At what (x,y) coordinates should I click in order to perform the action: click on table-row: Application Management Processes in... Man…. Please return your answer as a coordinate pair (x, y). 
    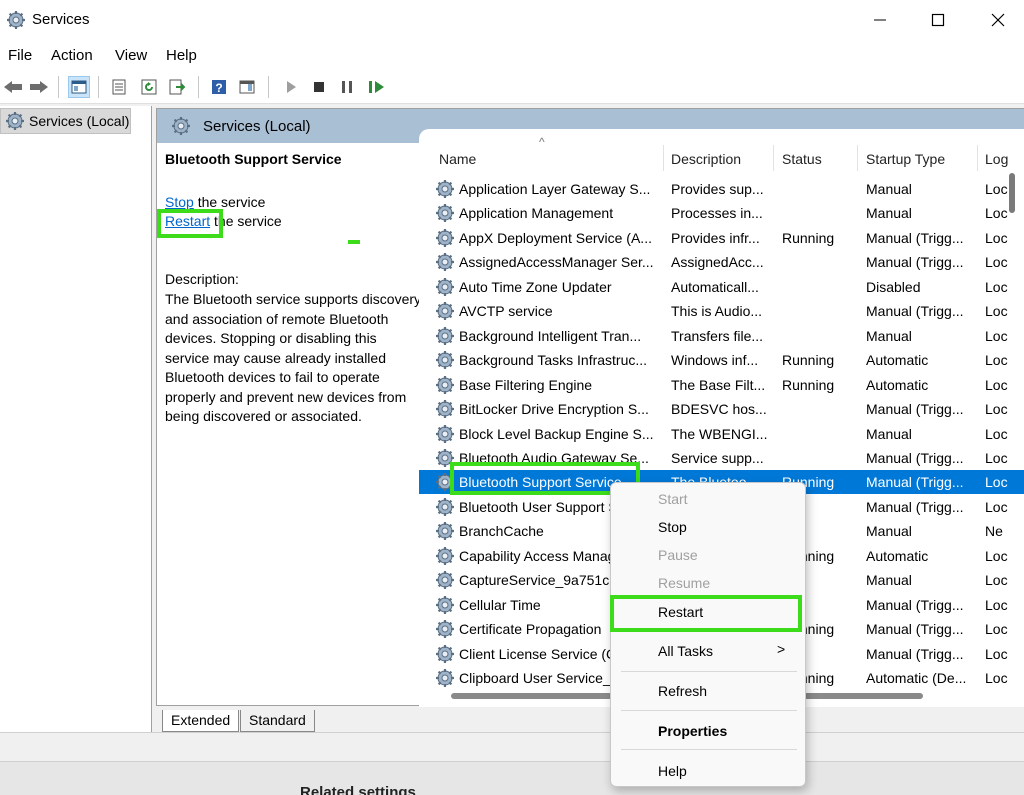
    Looking at the image, I should click on (721, 213).